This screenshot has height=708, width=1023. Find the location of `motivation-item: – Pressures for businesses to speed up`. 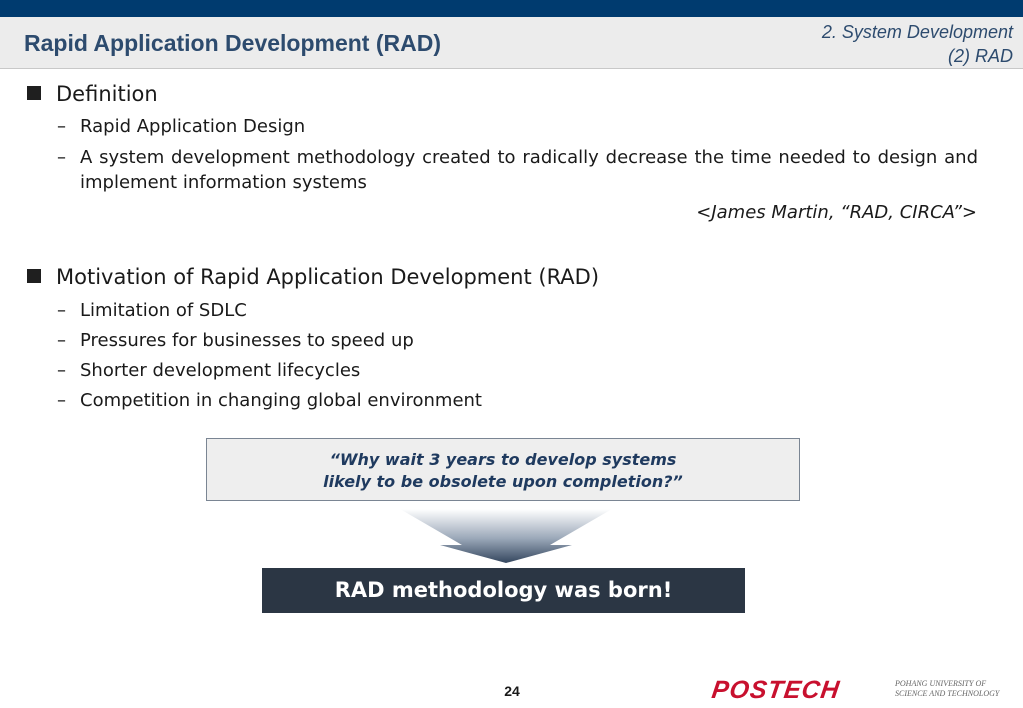

motivation-item: – Pressures for businesses to speed up is located at coordinates (235, 340).